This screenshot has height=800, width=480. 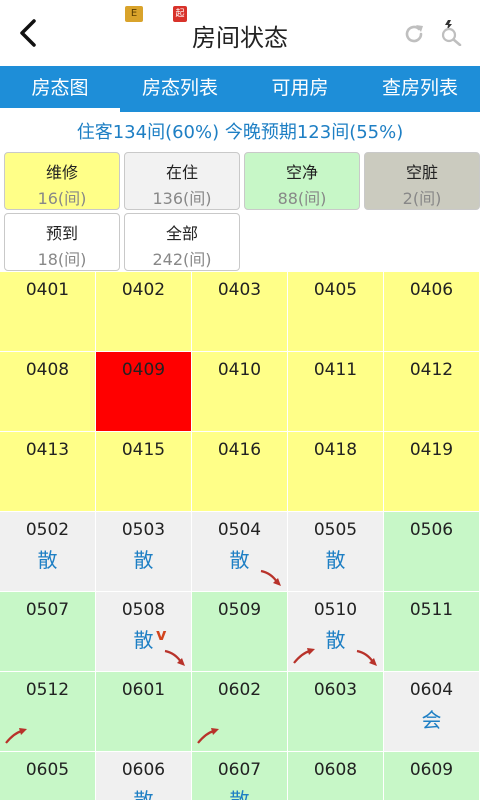 I want to click on filter-count: 18(间), so click(x=62, y=259).